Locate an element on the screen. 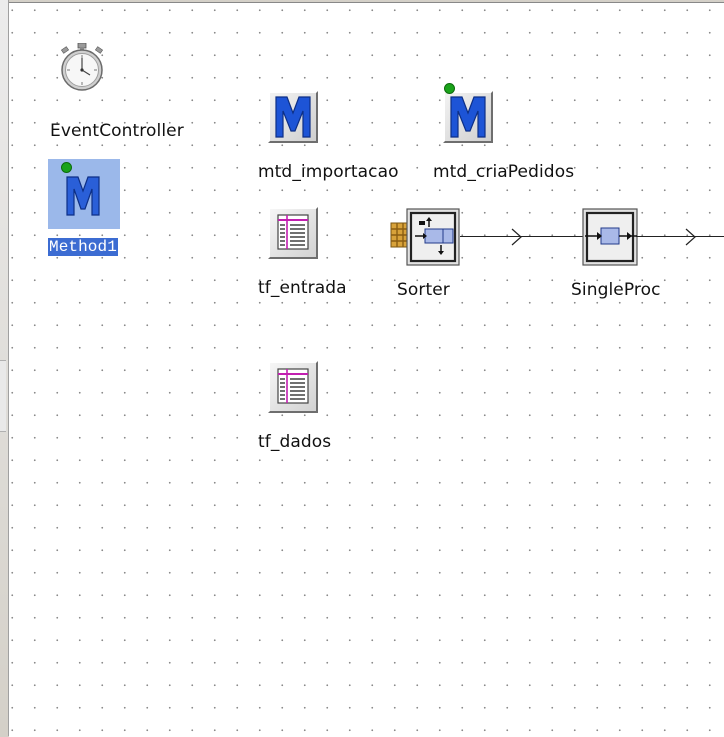  sorter-icon is located at coordinates (426, 239).